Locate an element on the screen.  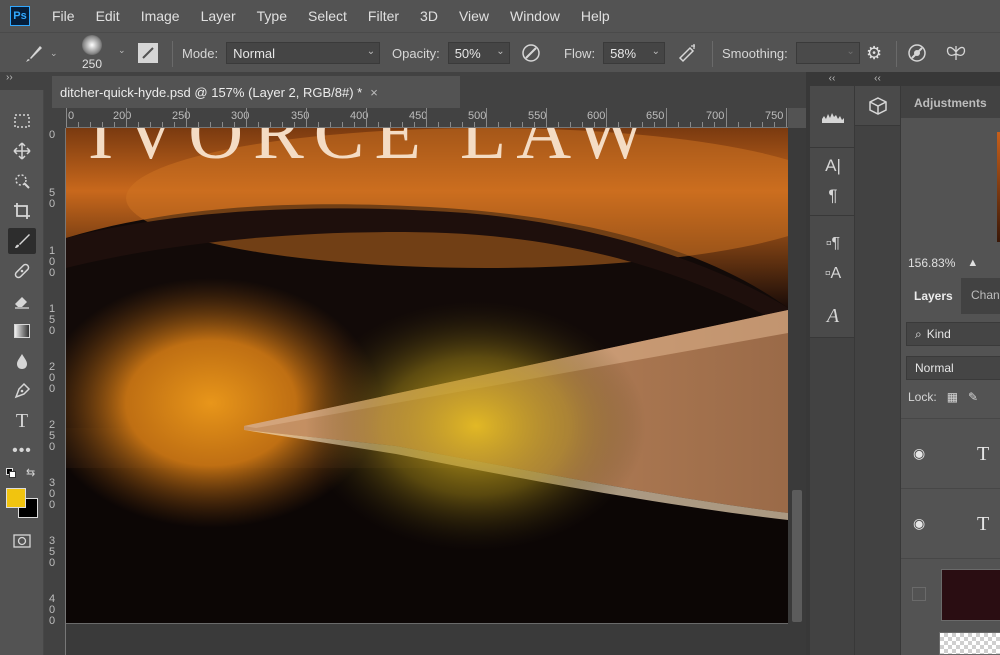
type-tool: T is located at coordinates (22, 421).